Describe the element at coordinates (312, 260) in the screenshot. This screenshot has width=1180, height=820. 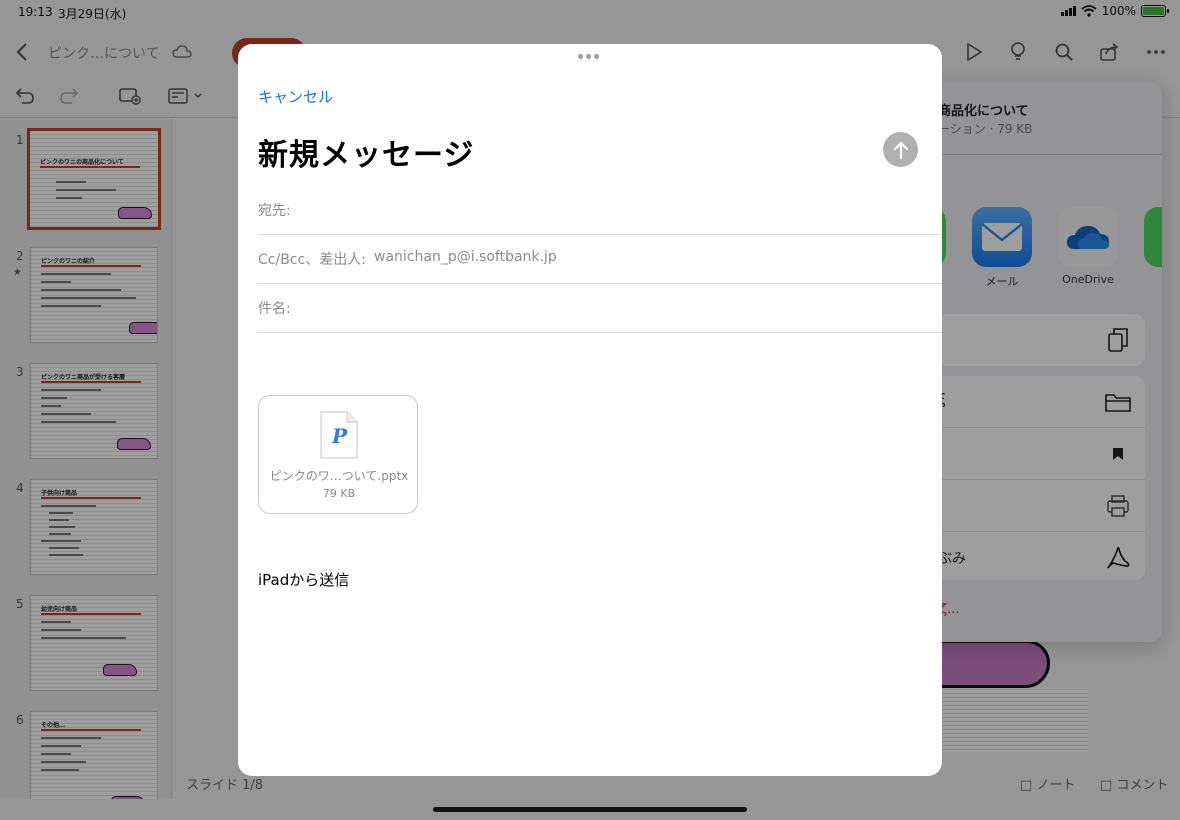
I see `cc-bcc-from-label: Cc/Bcc、差出人:` at that location.